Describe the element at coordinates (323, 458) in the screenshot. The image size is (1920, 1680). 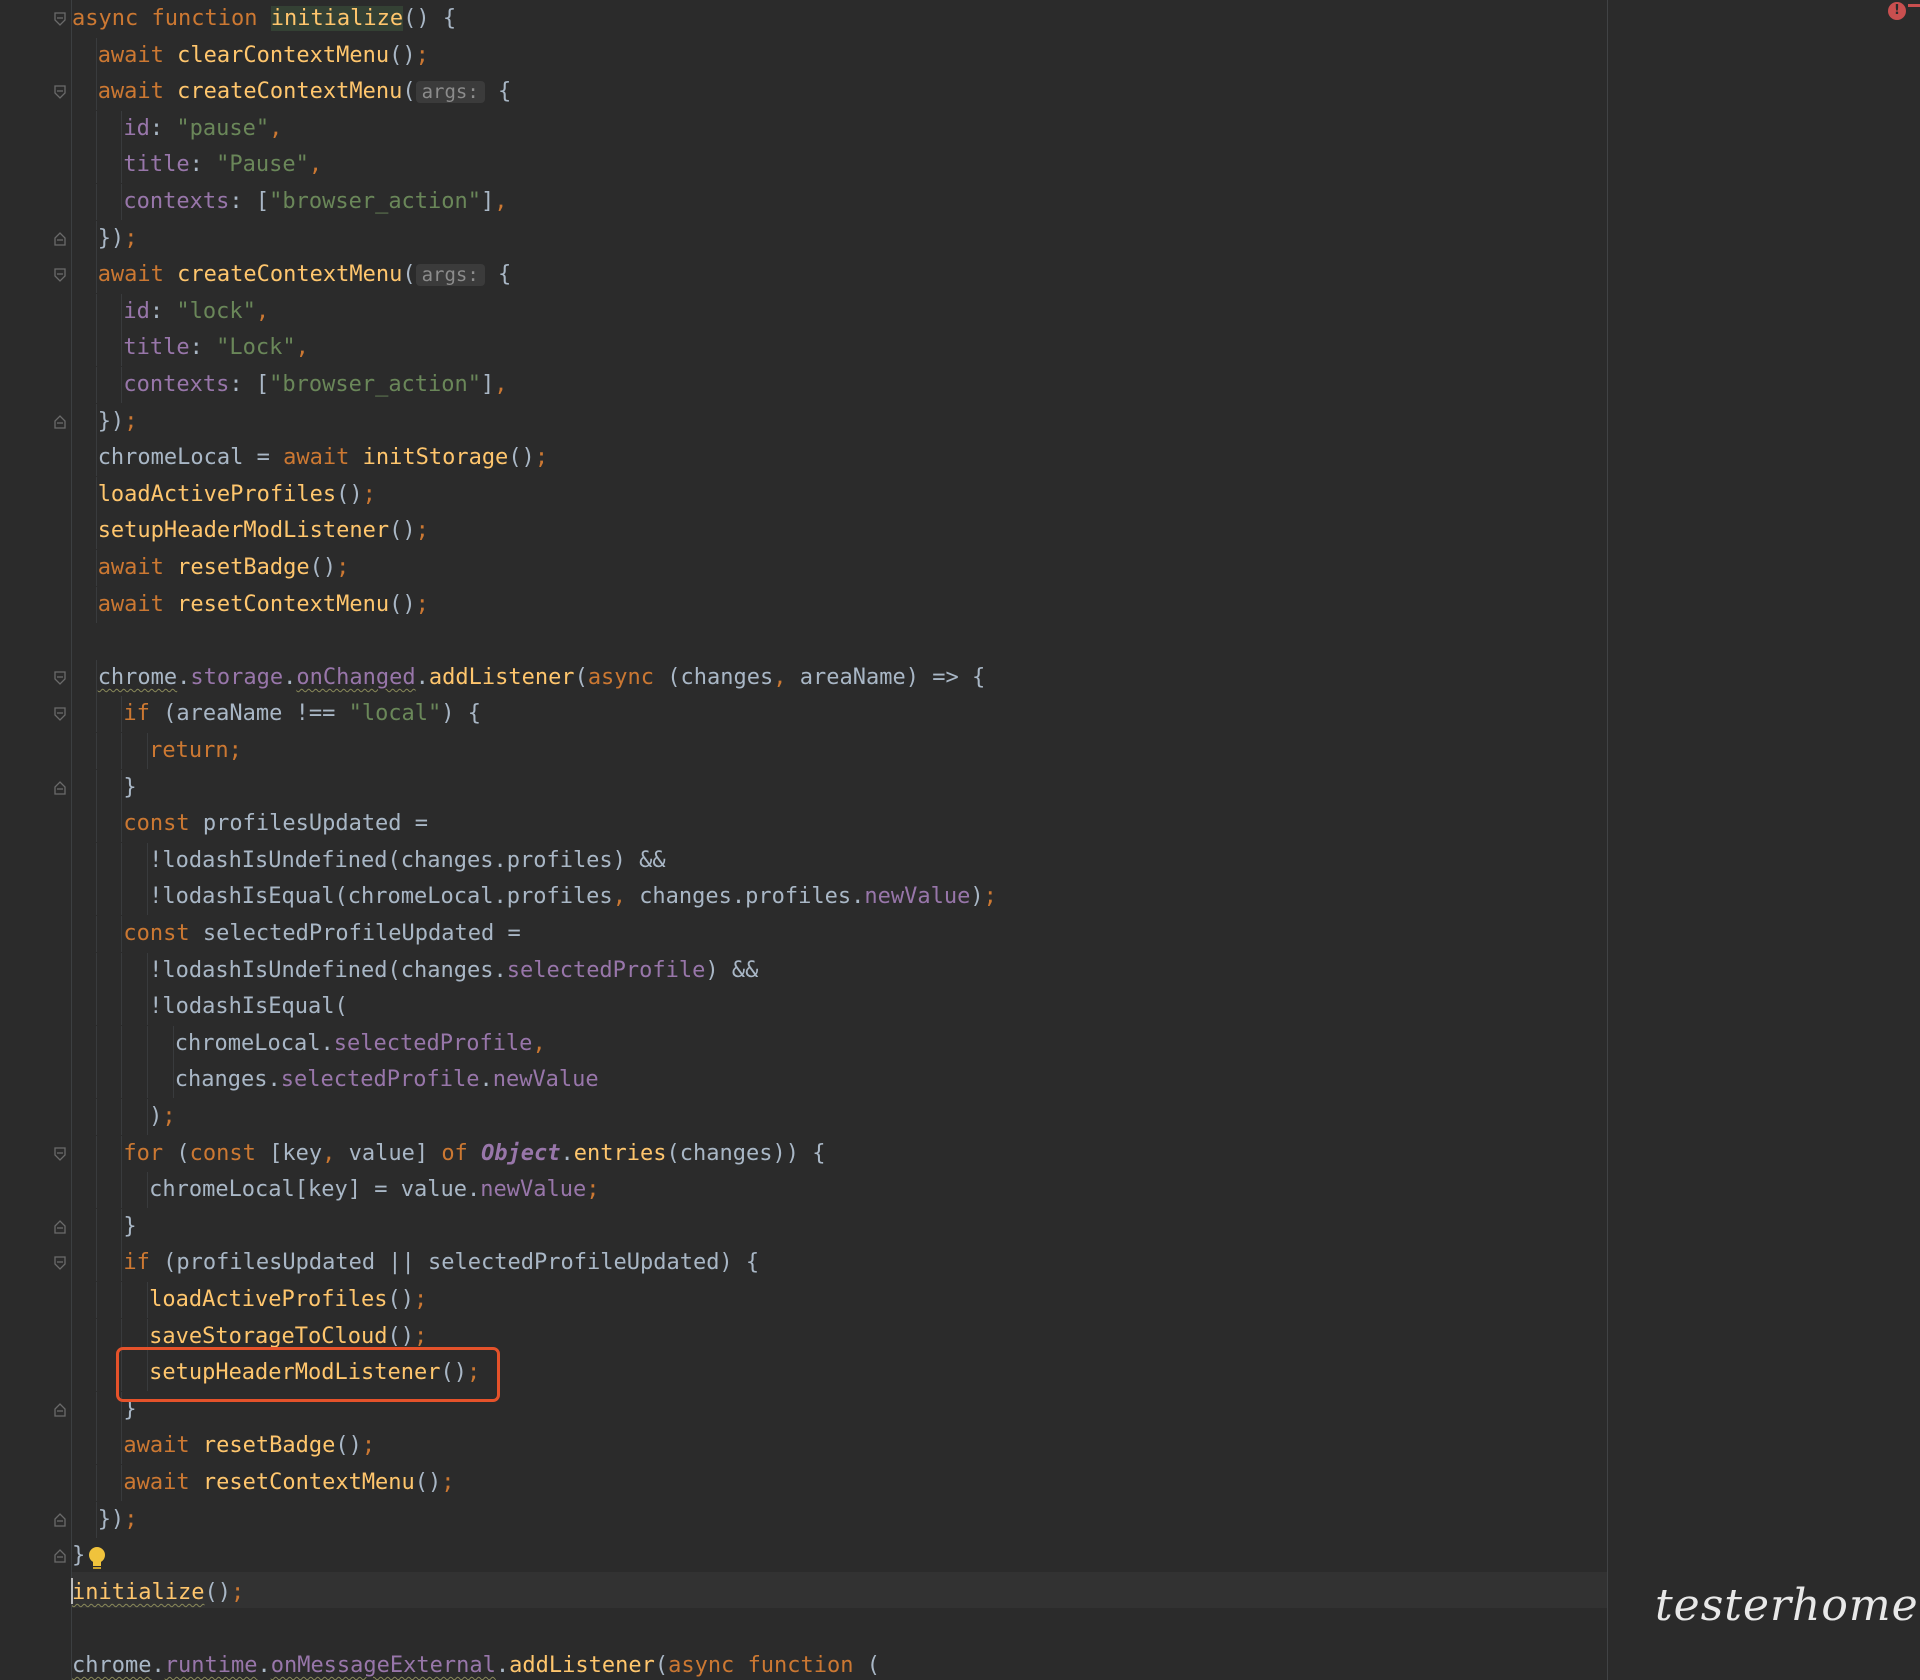
I see `code-line: chromeLocal = await initStorage();` at that location.